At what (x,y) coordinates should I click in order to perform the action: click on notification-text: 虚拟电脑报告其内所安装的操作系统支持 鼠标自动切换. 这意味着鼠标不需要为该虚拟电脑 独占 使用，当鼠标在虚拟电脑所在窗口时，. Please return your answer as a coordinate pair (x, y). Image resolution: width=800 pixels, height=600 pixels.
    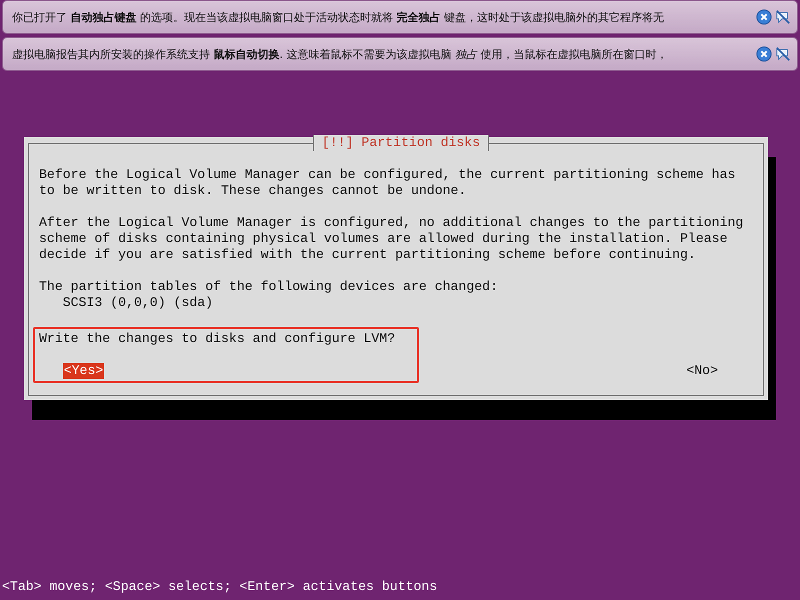
    Looking at the image, I should click on (340, 54).